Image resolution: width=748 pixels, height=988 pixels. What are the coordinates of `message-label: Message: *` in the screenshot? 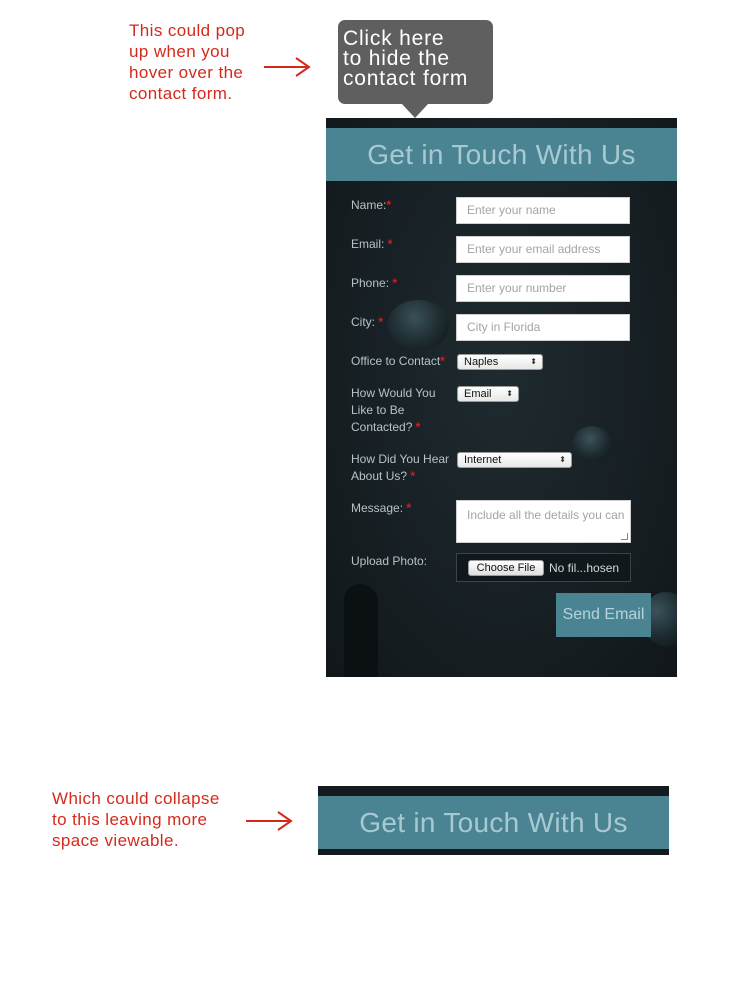 It's located at (403, 508).